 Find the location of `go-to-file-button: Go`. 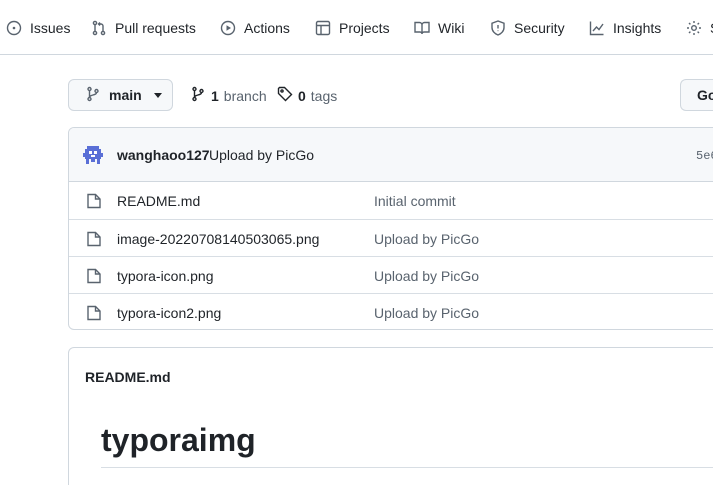

go-to-file-button: Go is located at coordinates (696, 95).